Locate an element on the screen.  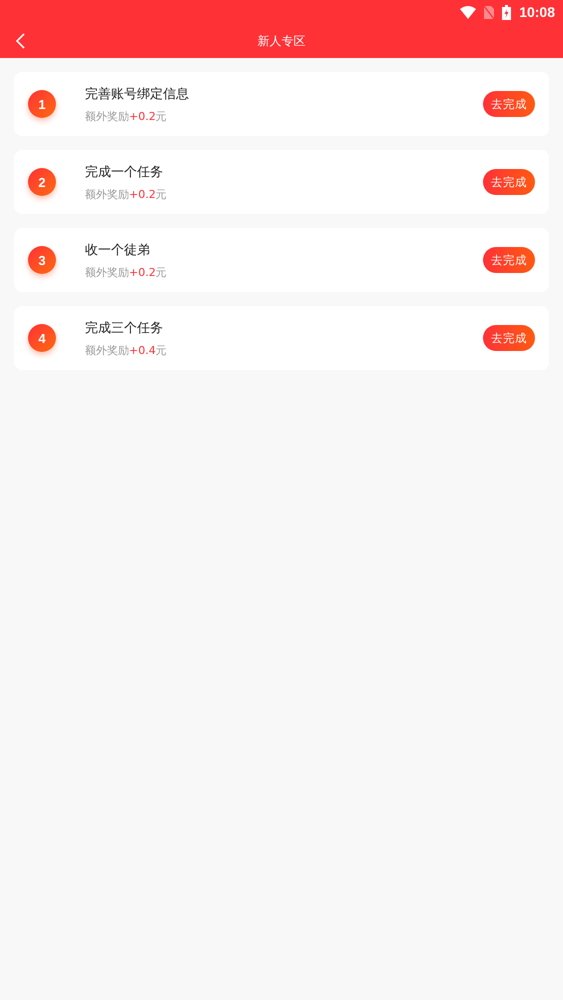
task-title: 完善账号绑定信息 is located at coordinates (137, 94).